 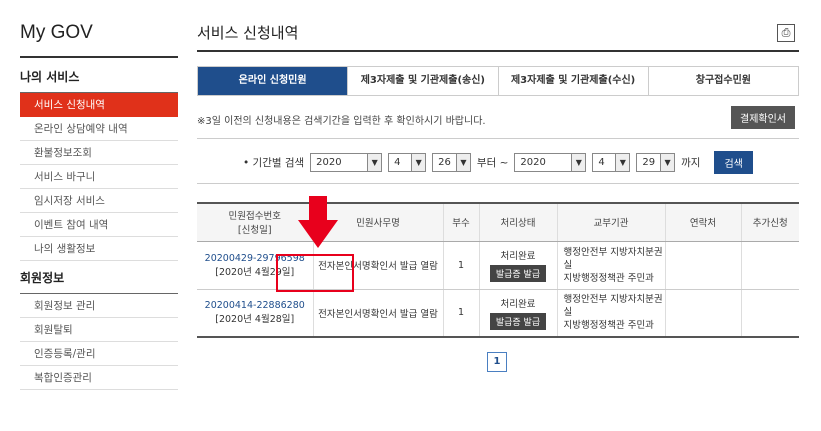 I want to click on to-month-select: 4 ▼, so click(x=611, y=162).